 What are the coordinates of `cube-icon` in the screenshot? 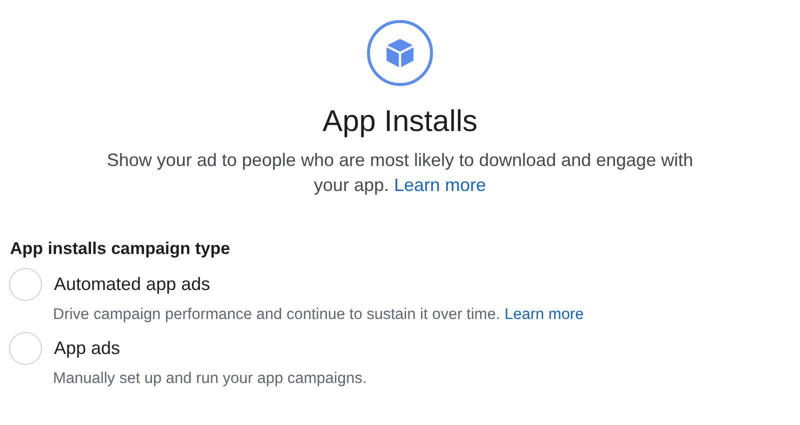 It's located at (400, 53).